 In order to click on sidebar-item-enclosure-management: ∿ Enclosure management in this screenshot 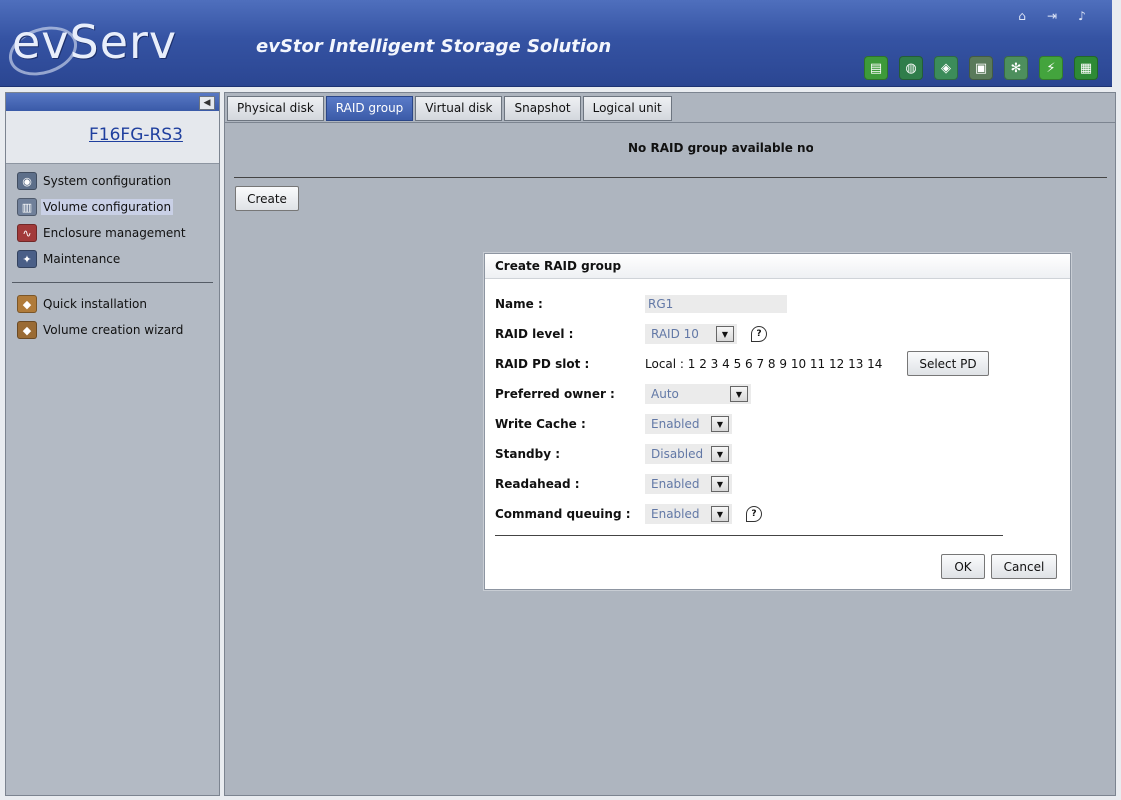, I will do `click(112, 233)`.